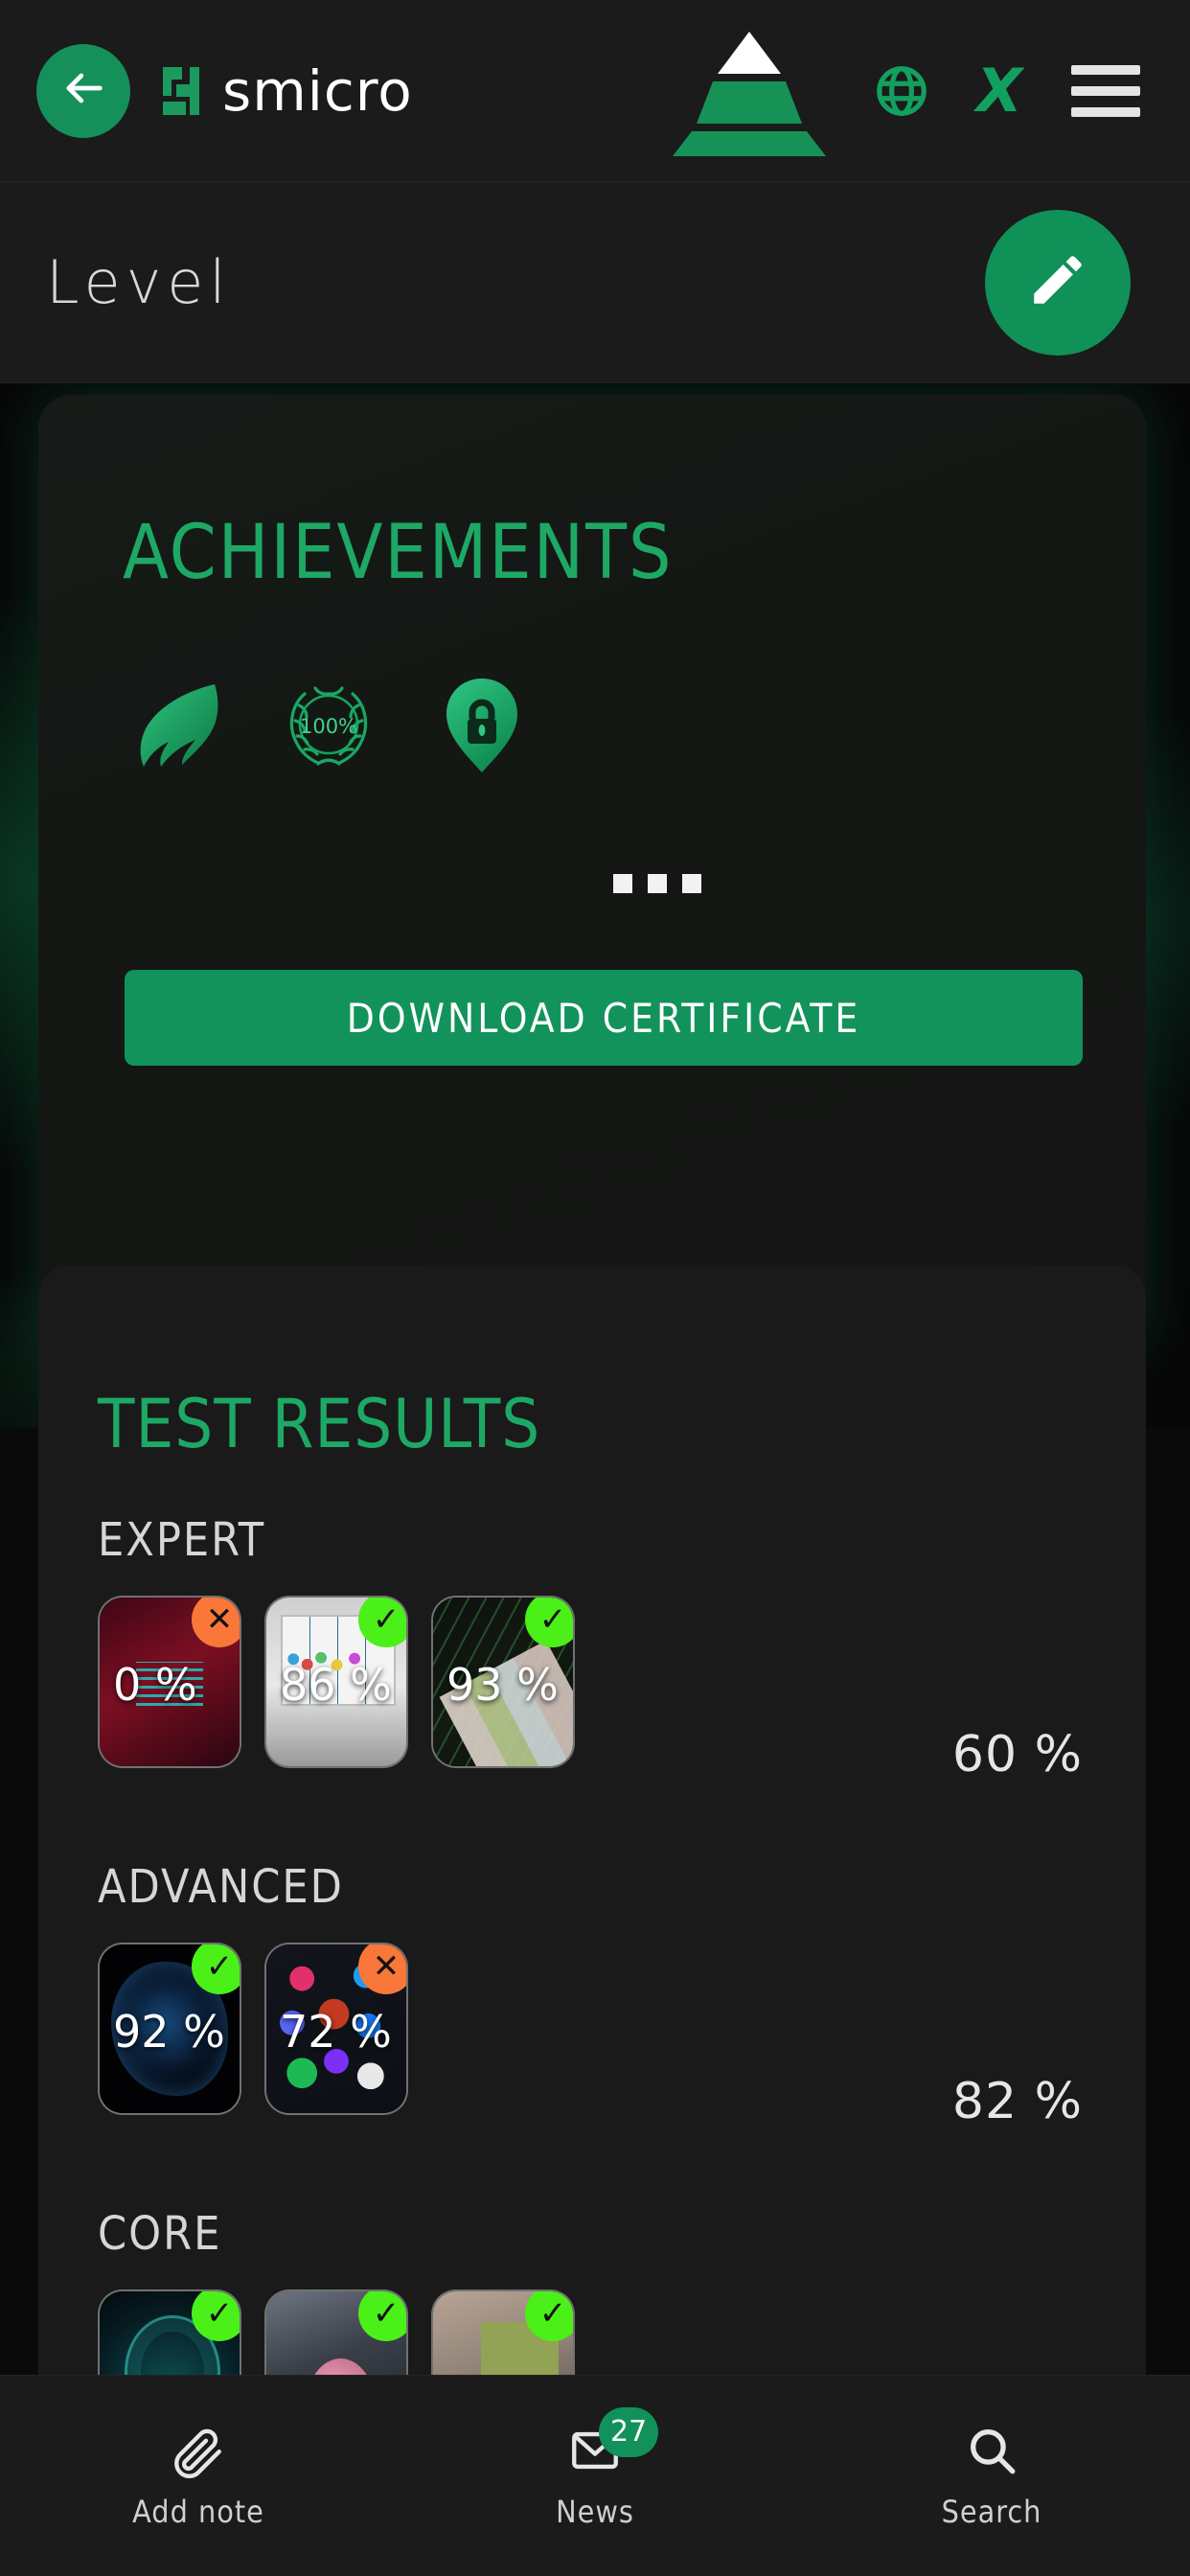  I want to click on search-icon, so click(991, 2450).